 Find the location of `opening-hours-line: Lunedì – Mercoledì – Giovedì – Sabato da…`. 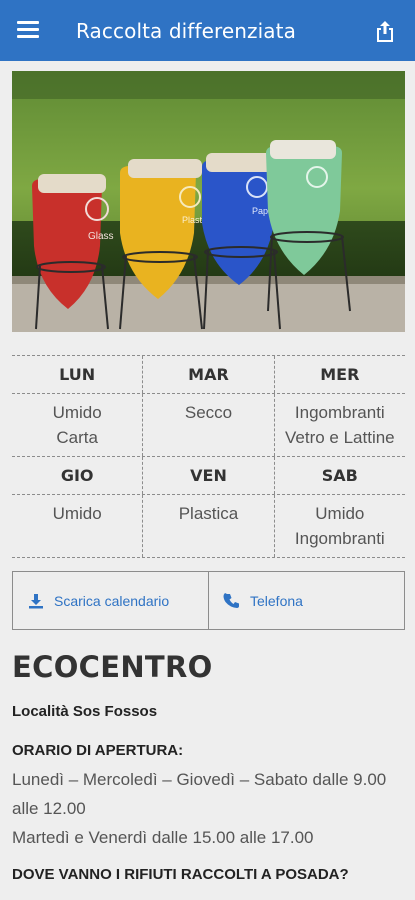

opening-hours-line: Lunedì – Mercoledì – Giovedì – Sabato da… is located at coordinates (199, 794).